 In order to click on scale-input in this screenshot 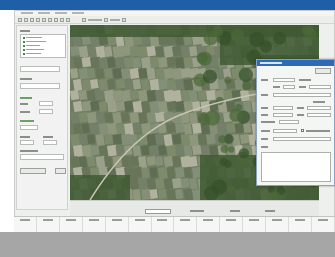, I will do `click(158, 211)`.